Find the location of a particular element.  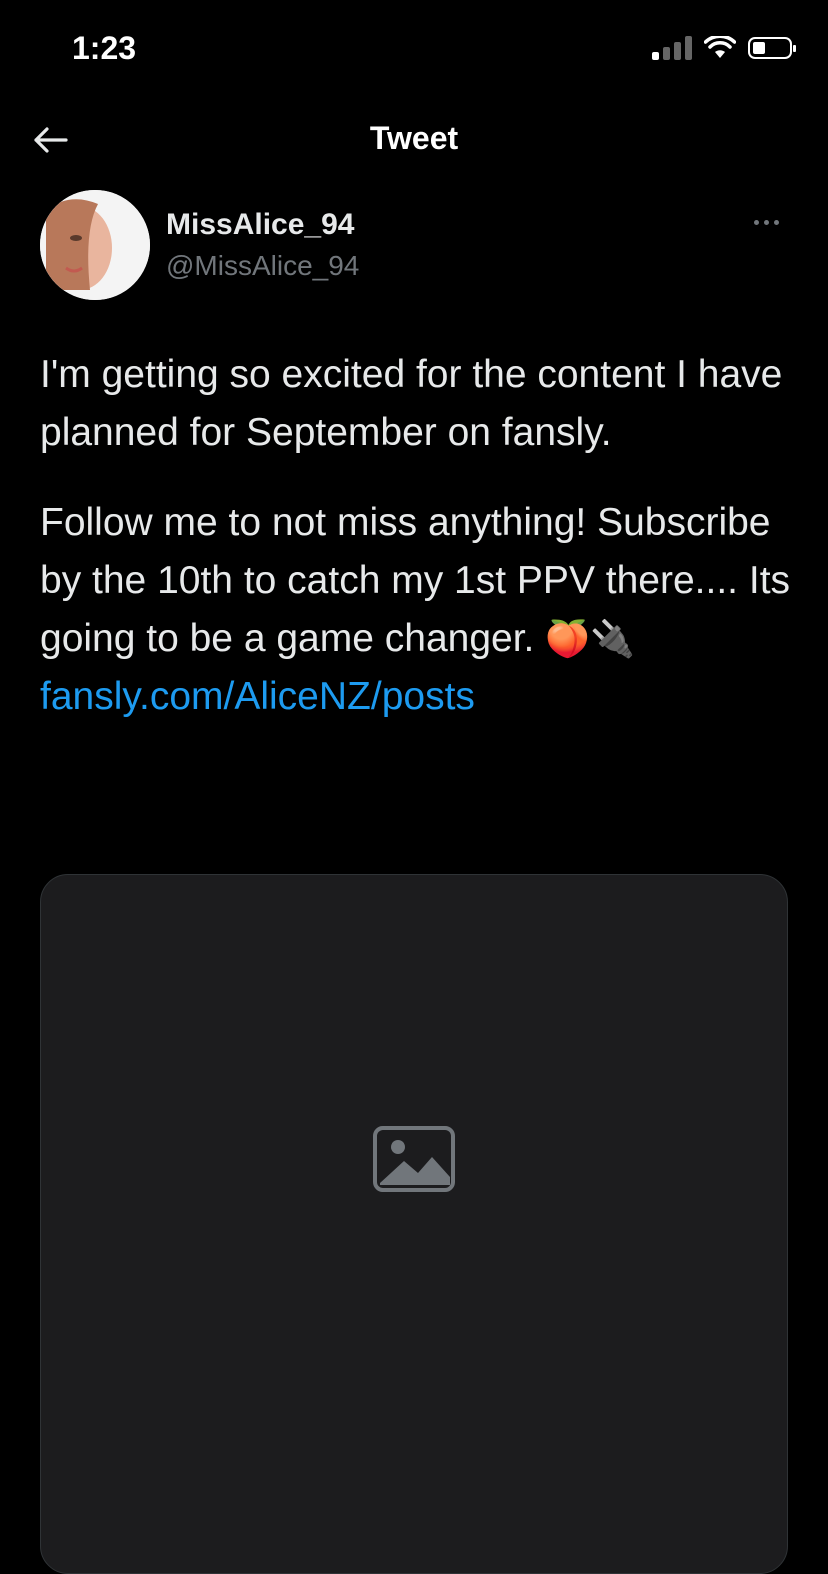

more-options-button is located at coordinates (766, 222).